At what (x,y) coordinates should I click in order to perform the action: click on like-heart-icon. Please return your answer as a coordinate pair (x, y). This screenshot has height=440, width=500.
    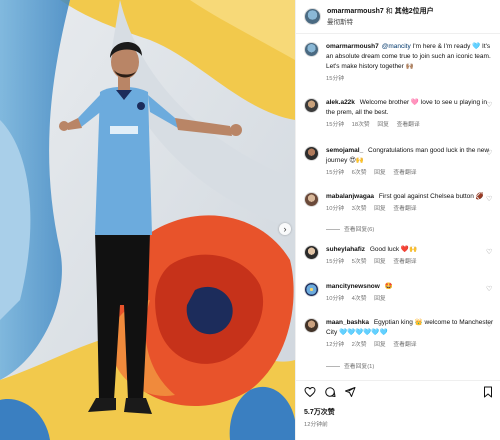
    Looking at the image, I should click on (310, 392).